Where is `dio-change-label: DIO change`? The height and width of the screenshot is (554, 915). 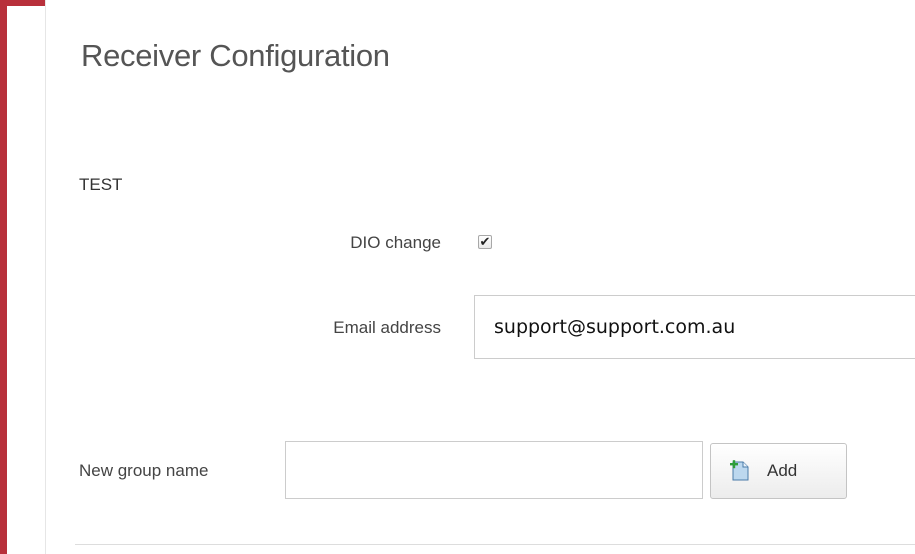
dio-change-label: DIO change is located at coordinates (395, 242).